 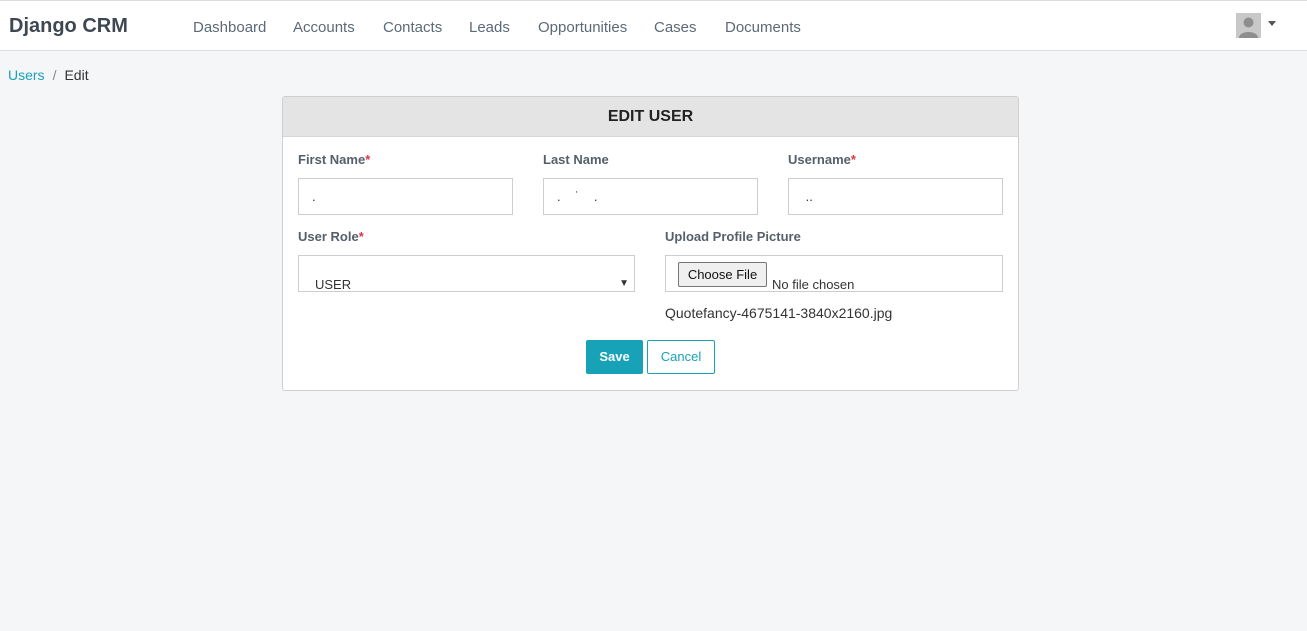 What do you see at coordinates (1248, 25) in the screenshot?
I see `user-avatar-icon` at bounding box center [1248, 25].